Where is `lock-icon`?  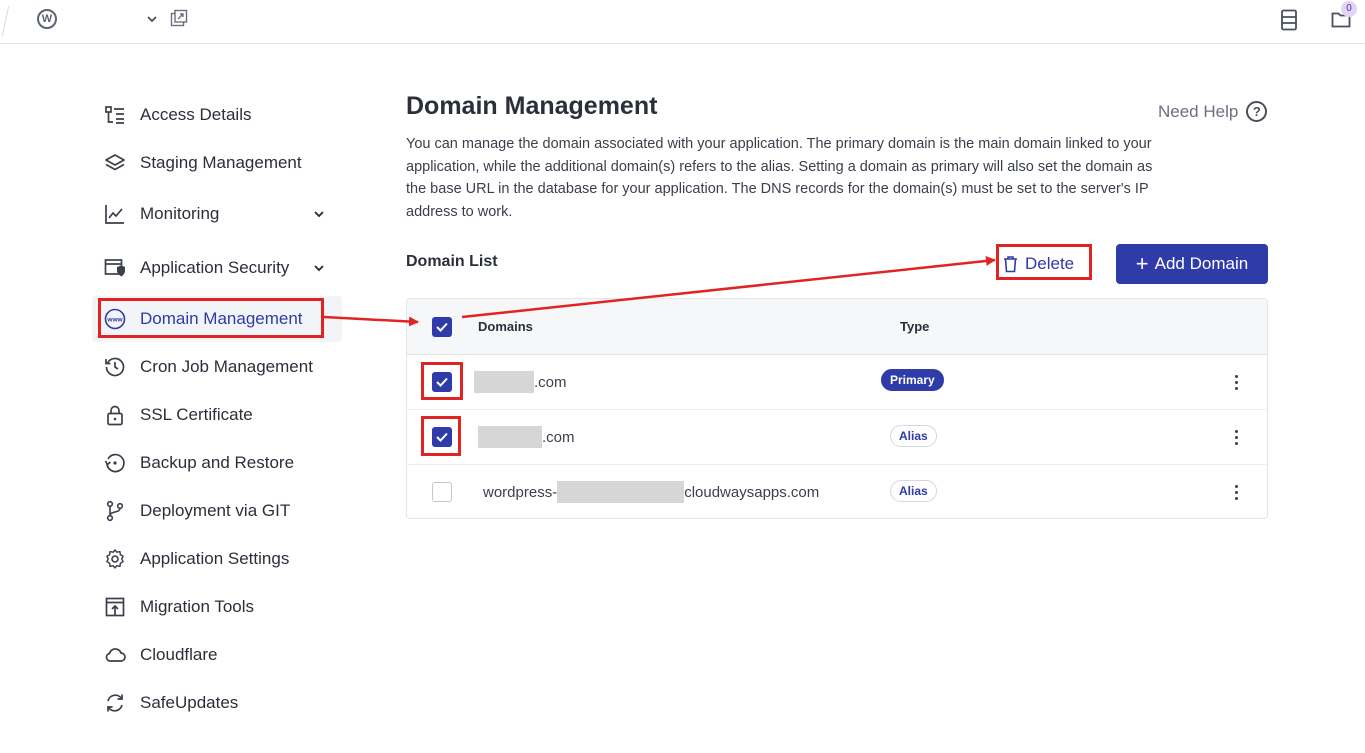
lock-icon is located at coordinates (115, 415).